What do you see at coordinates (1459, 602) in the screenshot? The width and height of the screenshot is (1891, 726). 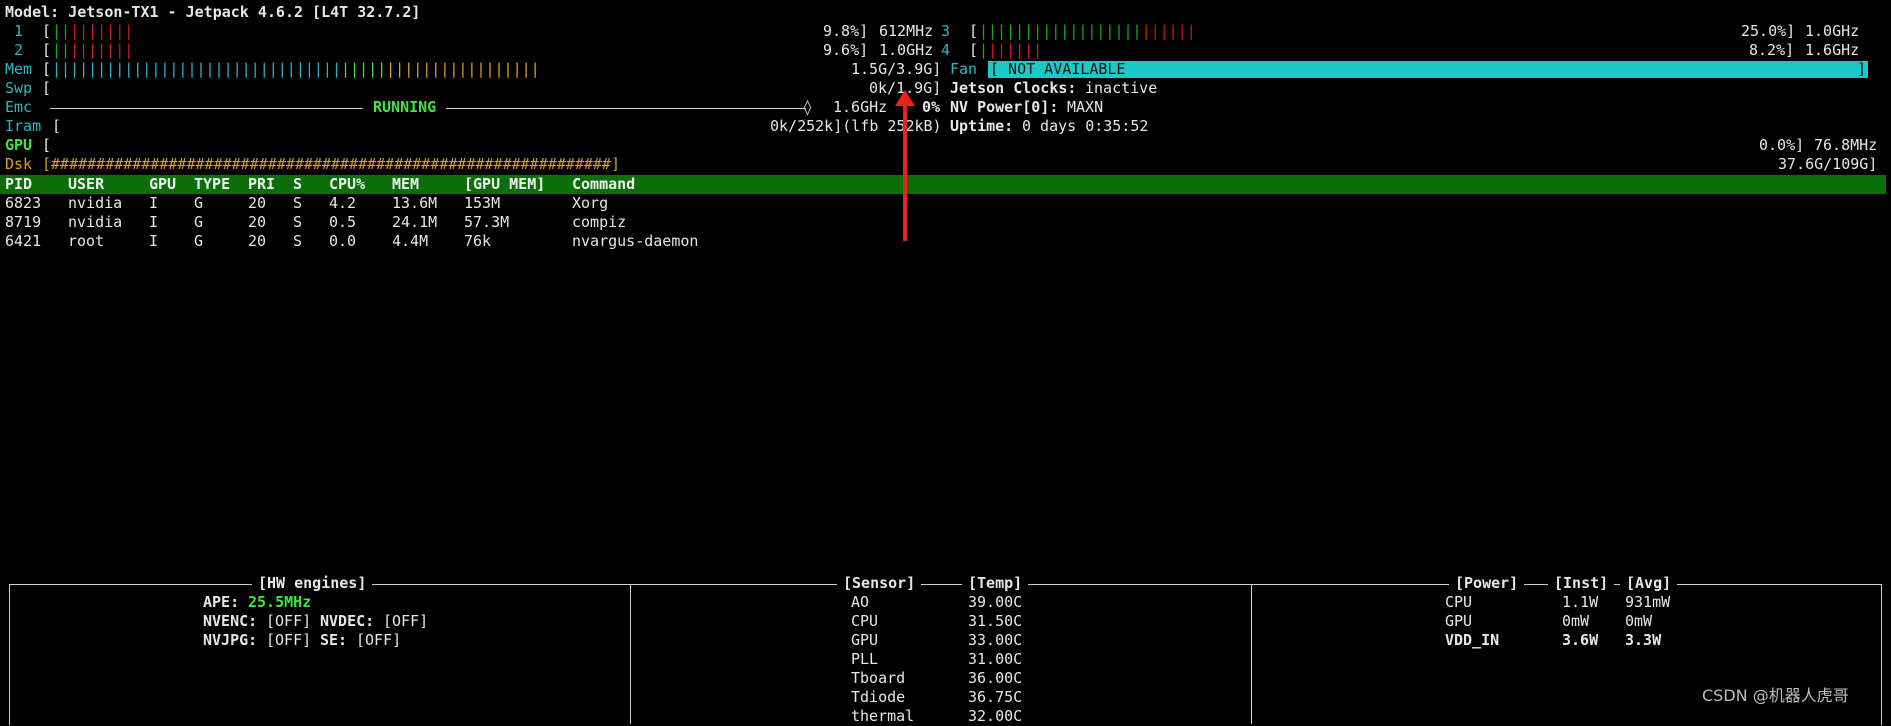 I see `power-name: CPU` at bounding box center [1459, 602].